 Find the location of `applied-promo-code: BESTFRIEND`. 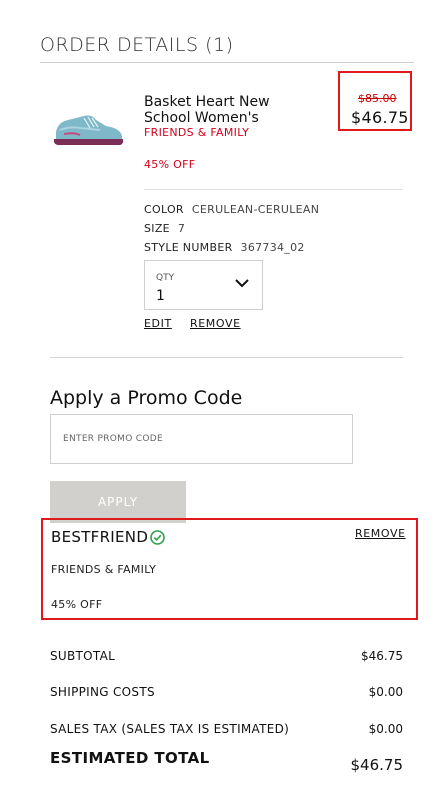

applied-promo-code: BESTFRIEND is located at coordinates (100, 537).